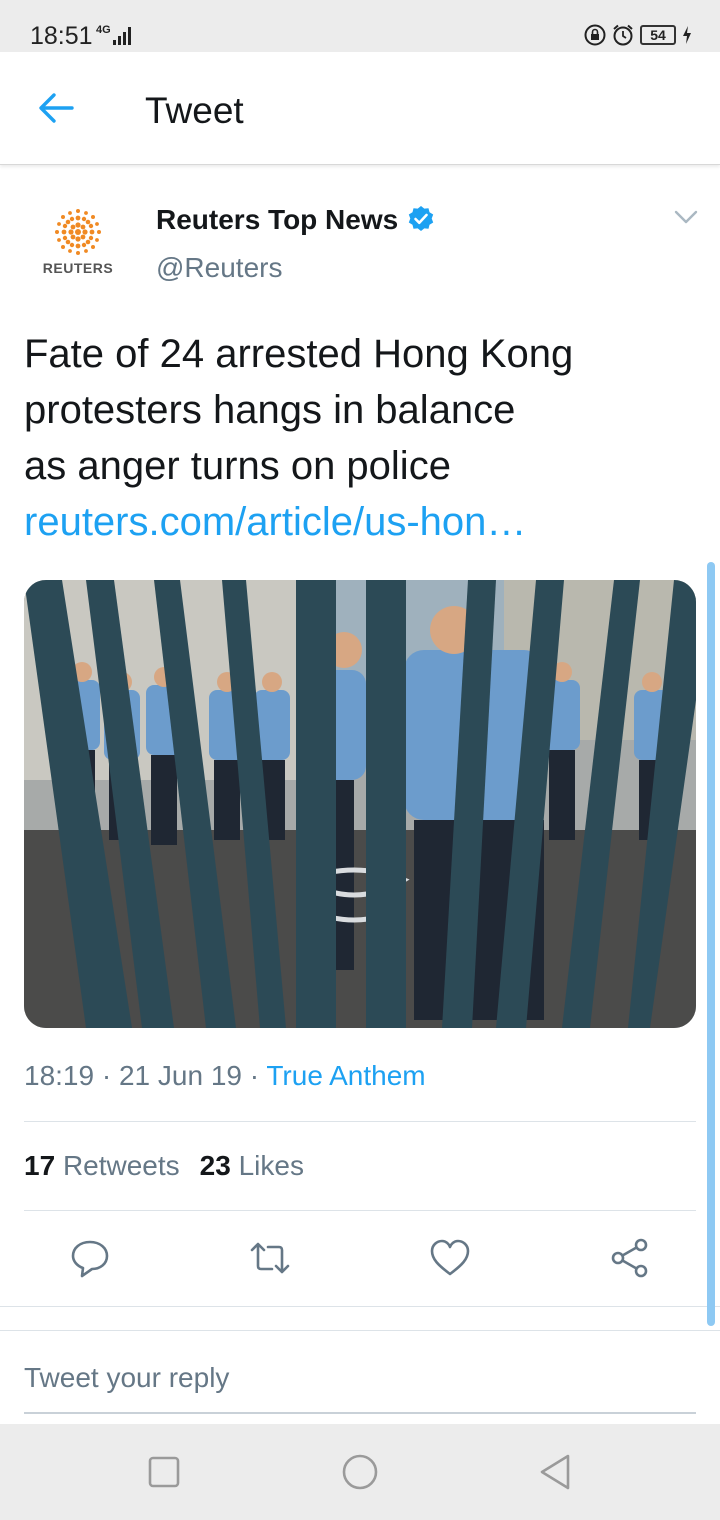 The width and height of the screenshot is (720, 1520). What do you see at coordinates (450, 1258) in the screenshot?
I see `like-icon` at bounding box center [450, 1258].